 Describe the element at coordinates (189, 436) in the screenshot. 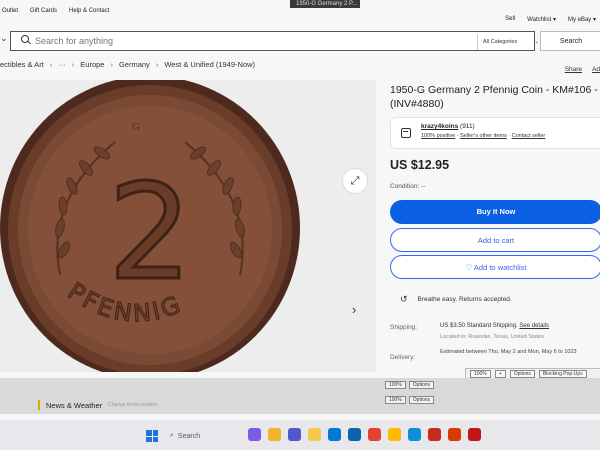

I see `taskbar-search-label: Search` at that location.